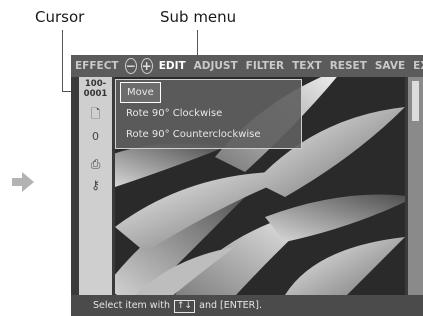 Image resolution: width=423 pixels, height=316 pixels. Describe the element at coordinates (185, 306) in the screenshot. I see `up-down-keys-icon: ↑↓` at that location.